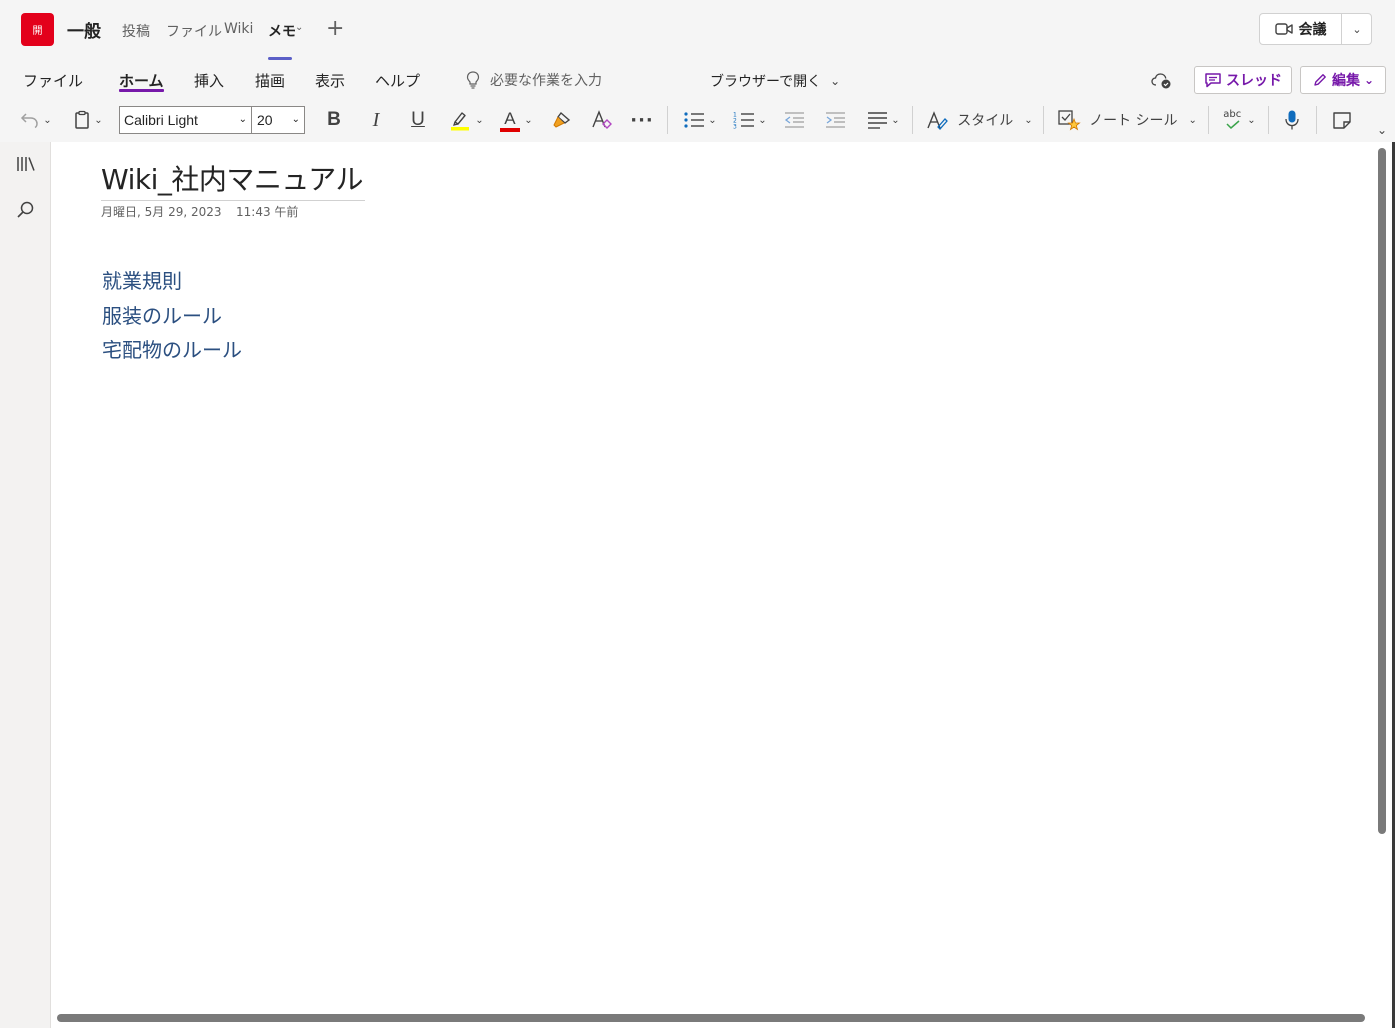  I want to click on svg-text: 3, so click(735, 127).